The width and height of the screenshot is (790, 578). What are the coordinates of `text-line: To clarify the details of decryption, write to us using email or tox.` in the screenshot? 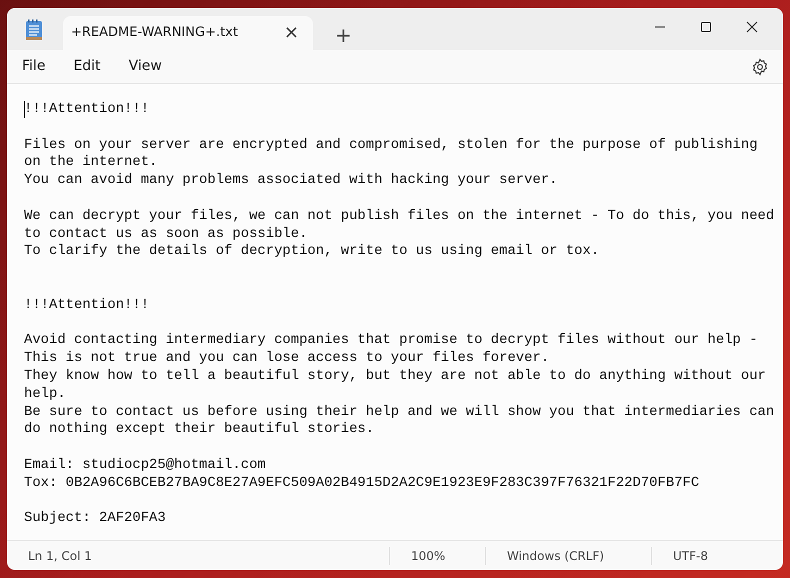 It's located at (312, 252).